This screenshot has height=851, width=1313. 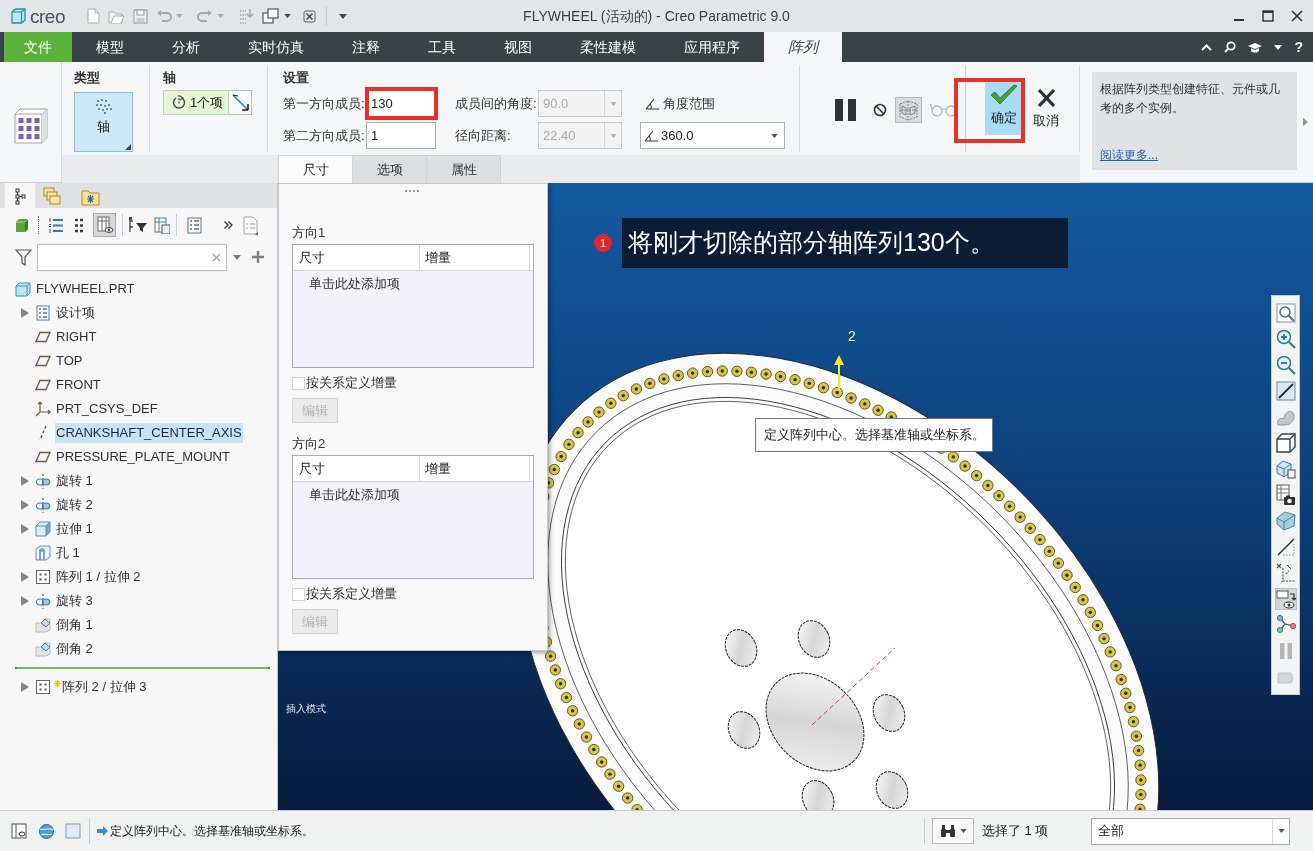 I want to click on confirm-button: 确定, so click(x=1003, y=107).